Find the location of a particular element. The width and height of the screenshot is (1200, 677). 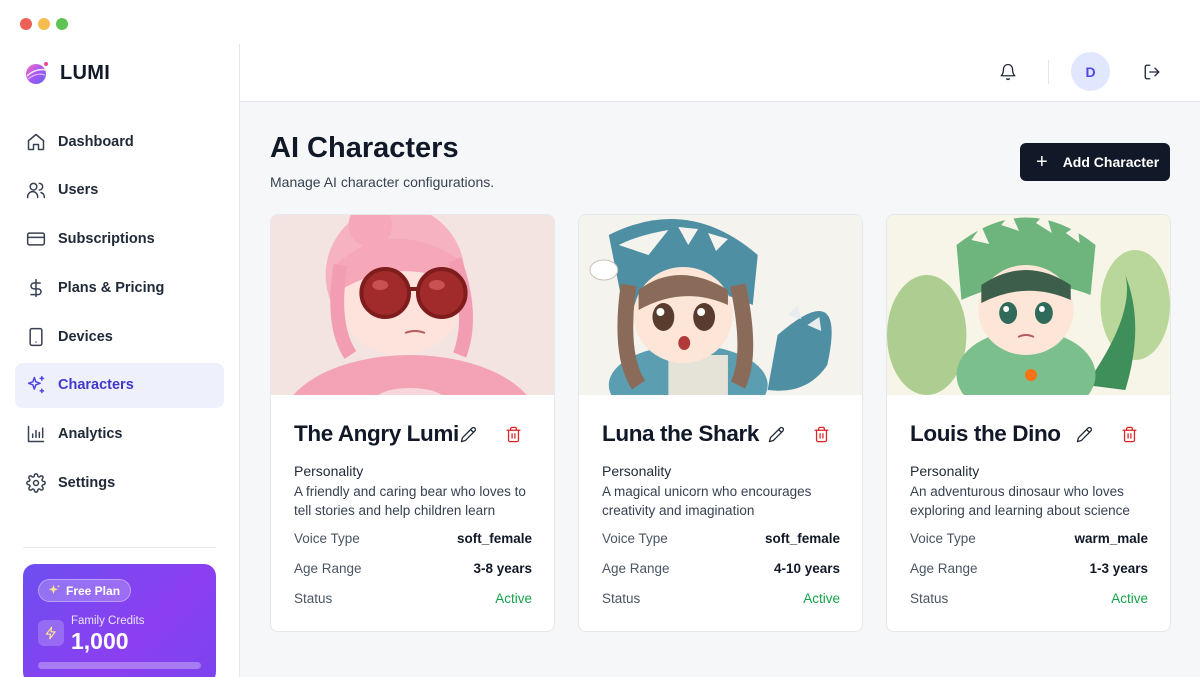

credits-icon-box is located at coordinates (51, 633).